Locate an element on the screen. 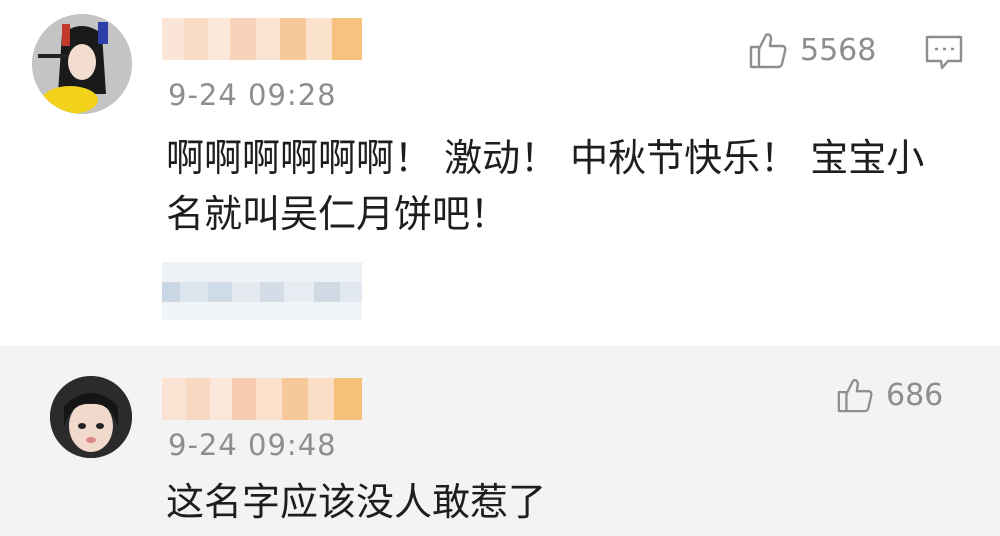  like-button: 686 is located at coordinates (889, 395).